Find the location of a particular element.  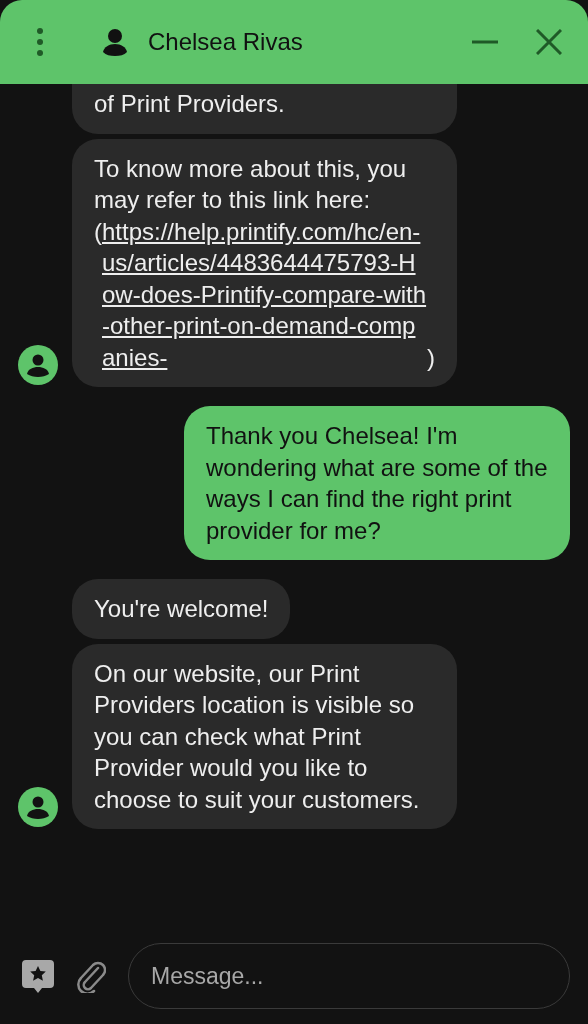

message-bubble: You're welcome! is located at coordinates (181, 609).